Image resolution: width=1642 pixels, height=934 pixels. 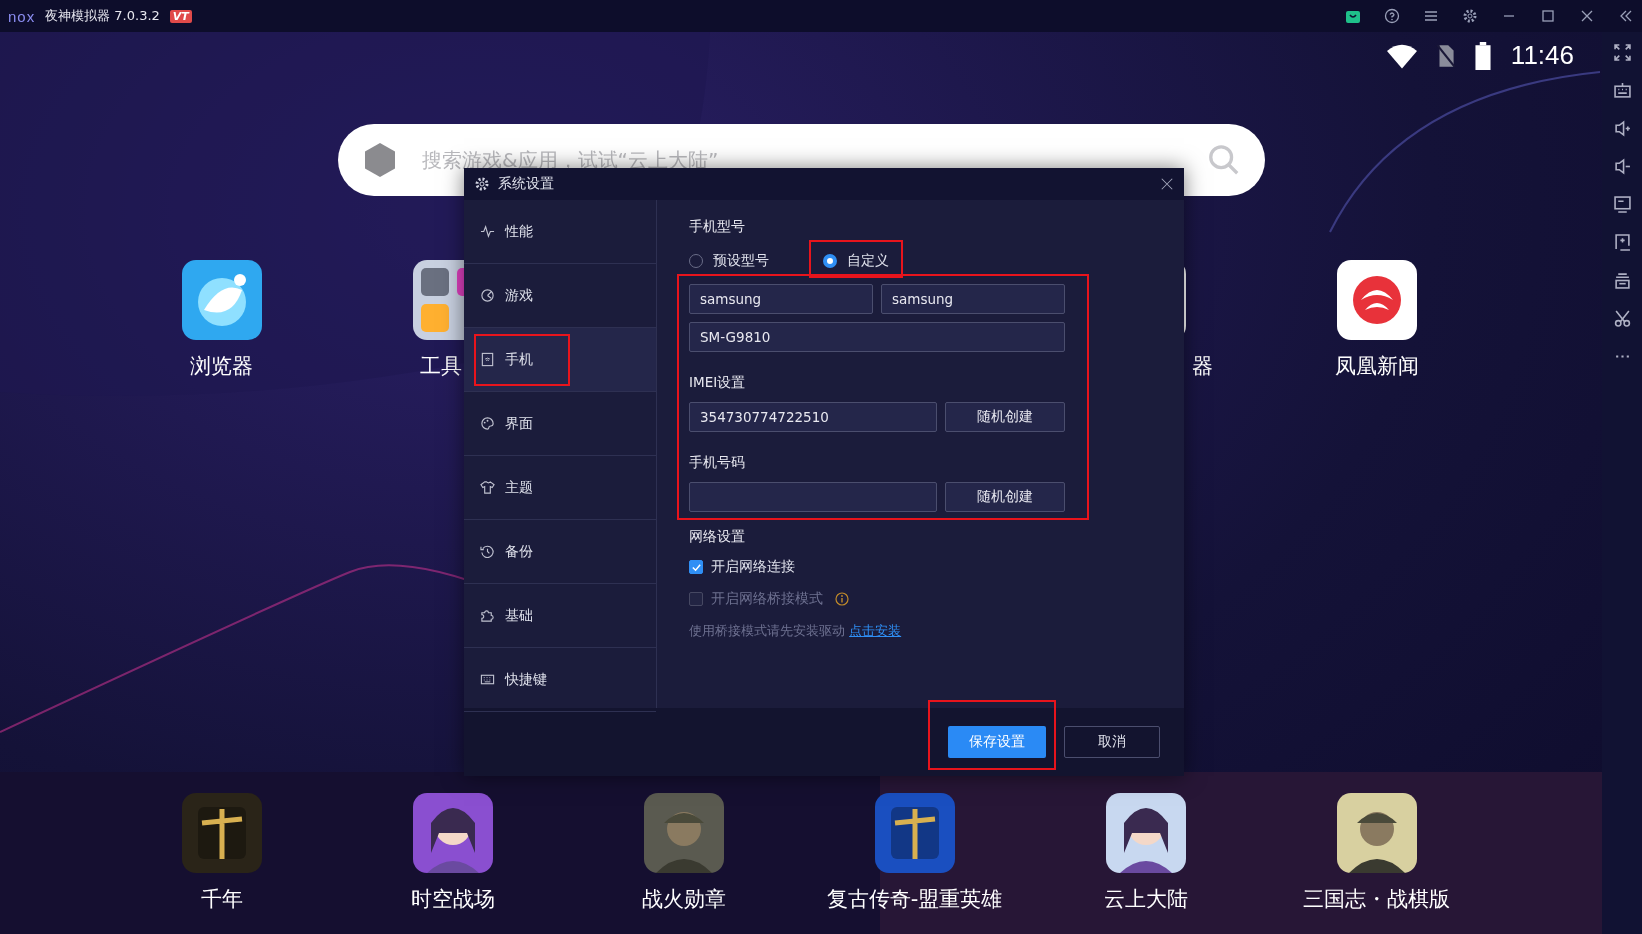 I want to click on nav-item: 备份, so click(x=560, y=552).